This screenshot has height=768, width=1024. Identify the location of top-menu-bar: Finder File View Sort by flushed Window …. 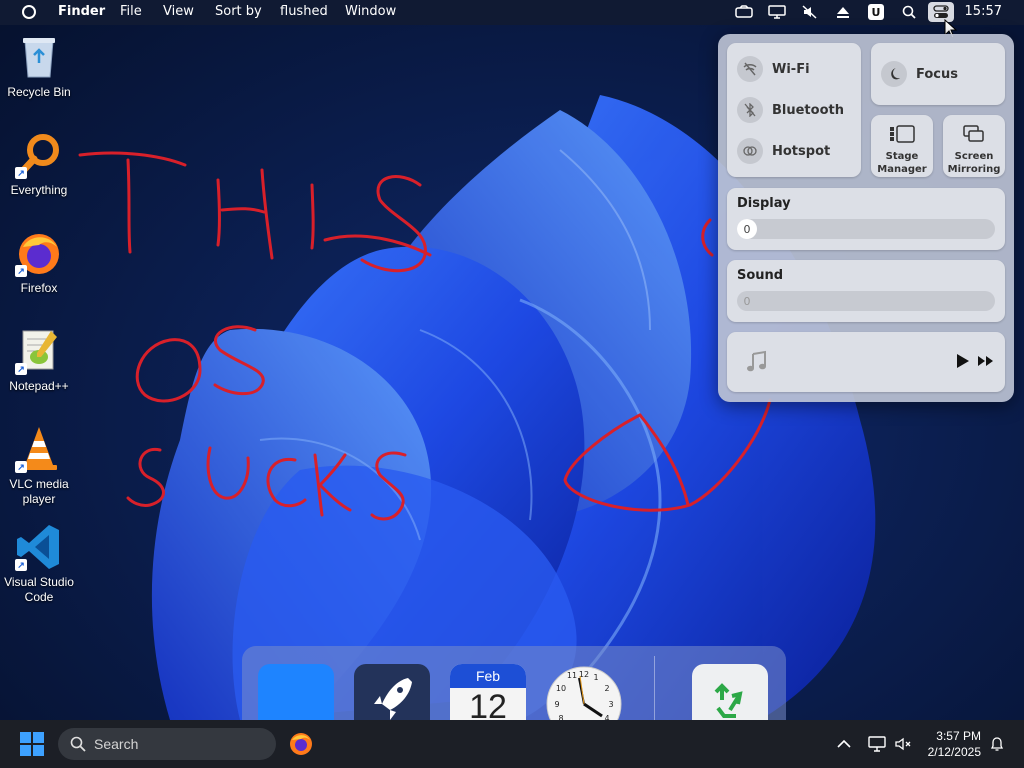
(512, 12).